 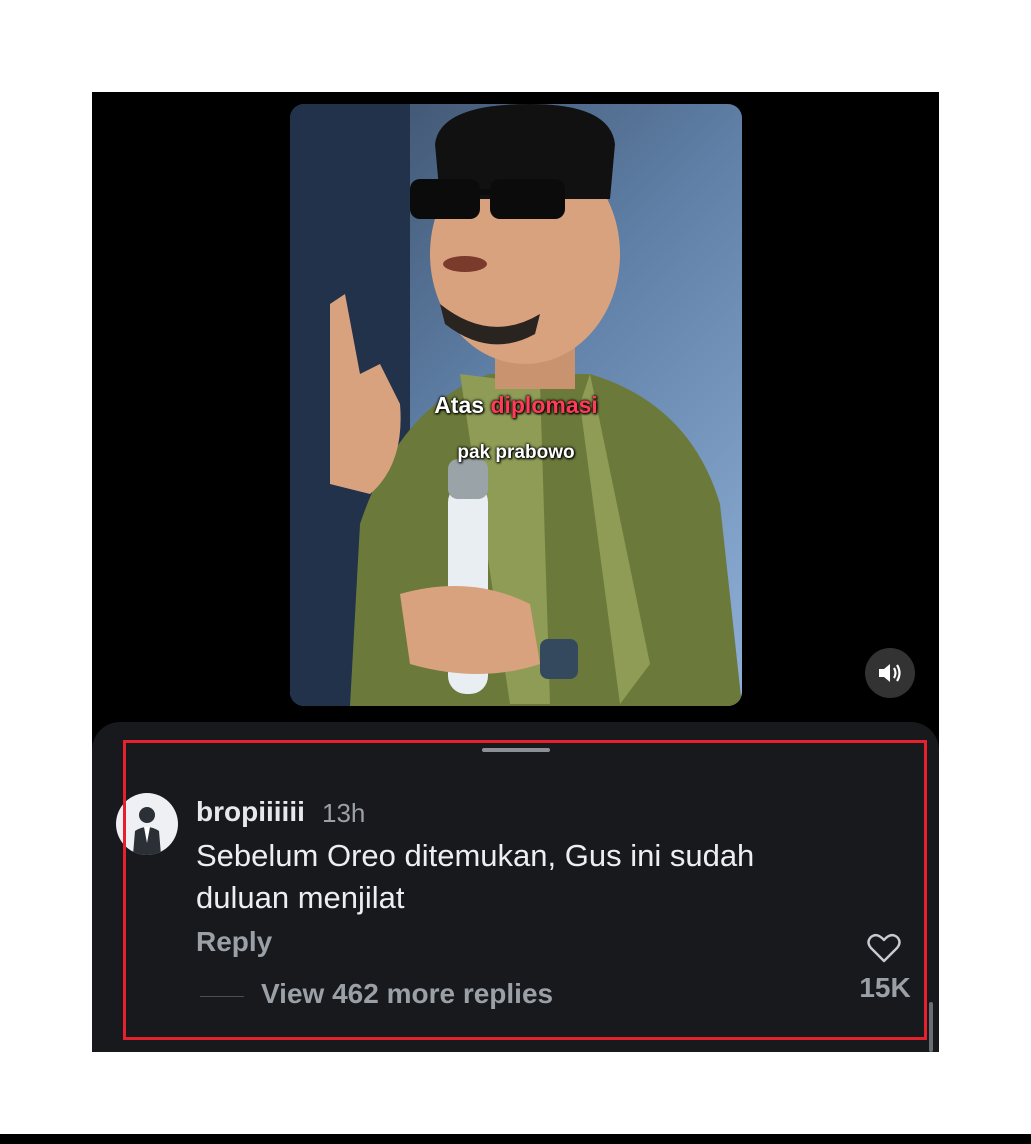 I want to click on volume-button, so click(x=890, y=673).